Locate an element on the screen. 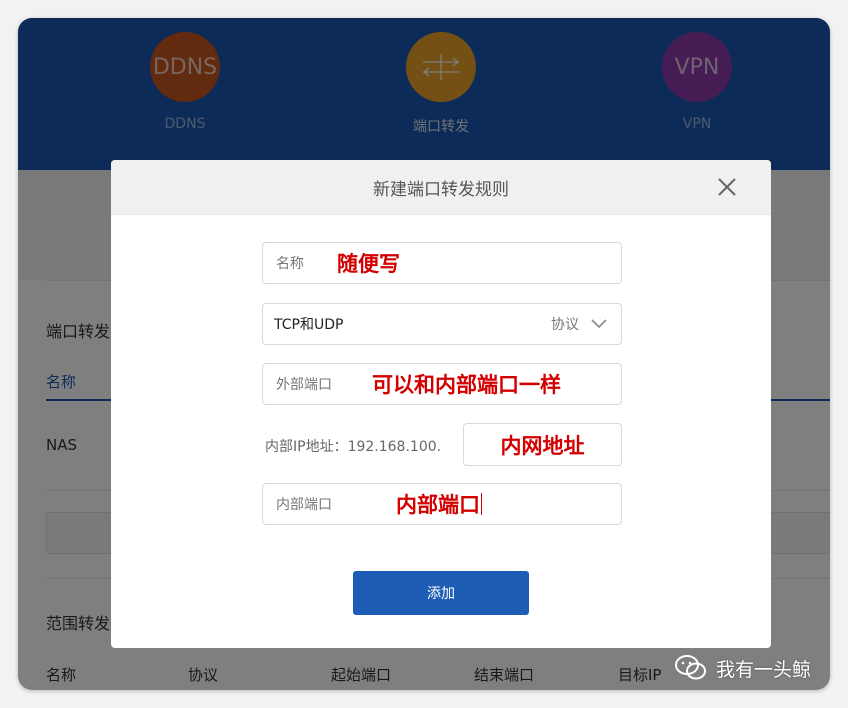  protocol-select-suffix: 协议 is located at coordinates (579, 324).